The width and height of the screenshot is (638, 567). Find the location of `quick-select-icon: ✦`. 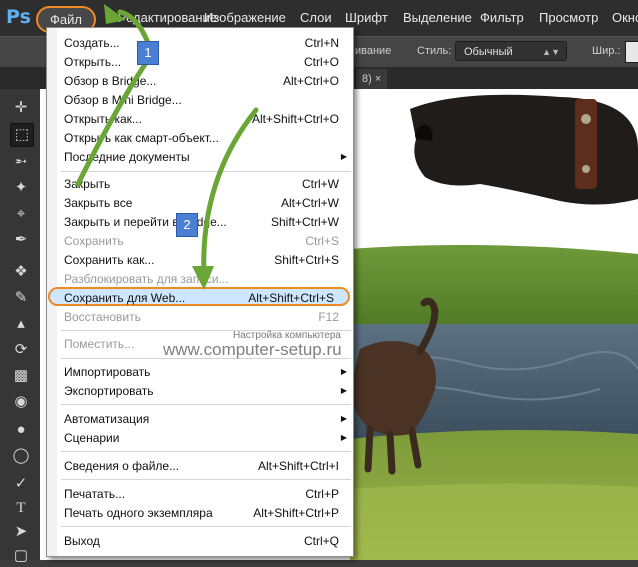

quick-select-icon: ✦ is located at coordinates (21, 188).